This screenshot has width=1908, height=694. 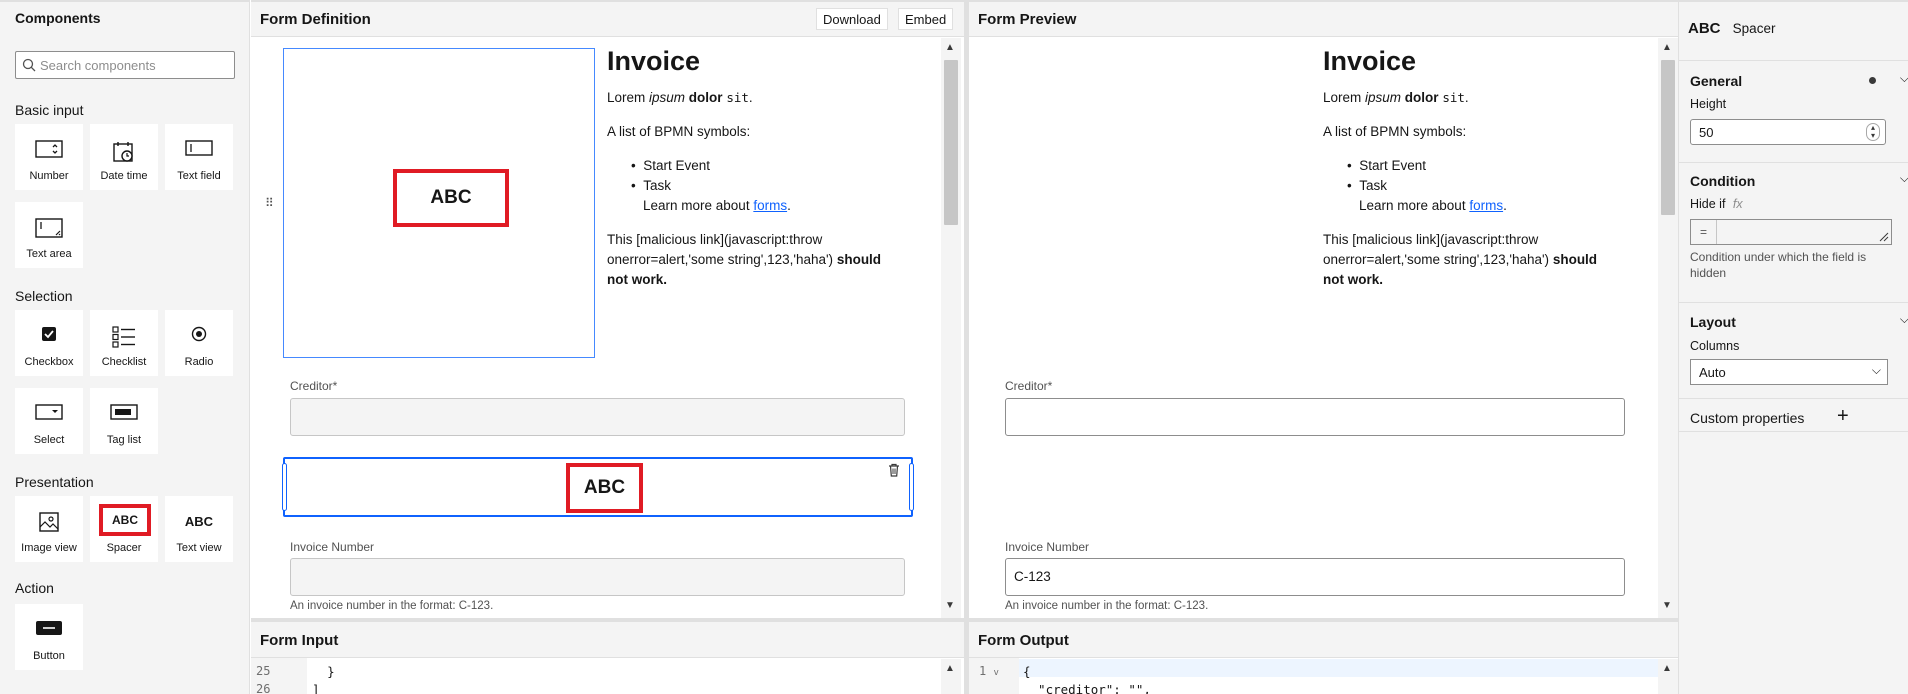 I want to click on definition-scrollbar: ▲ ▼, so click(x=951, y=328).